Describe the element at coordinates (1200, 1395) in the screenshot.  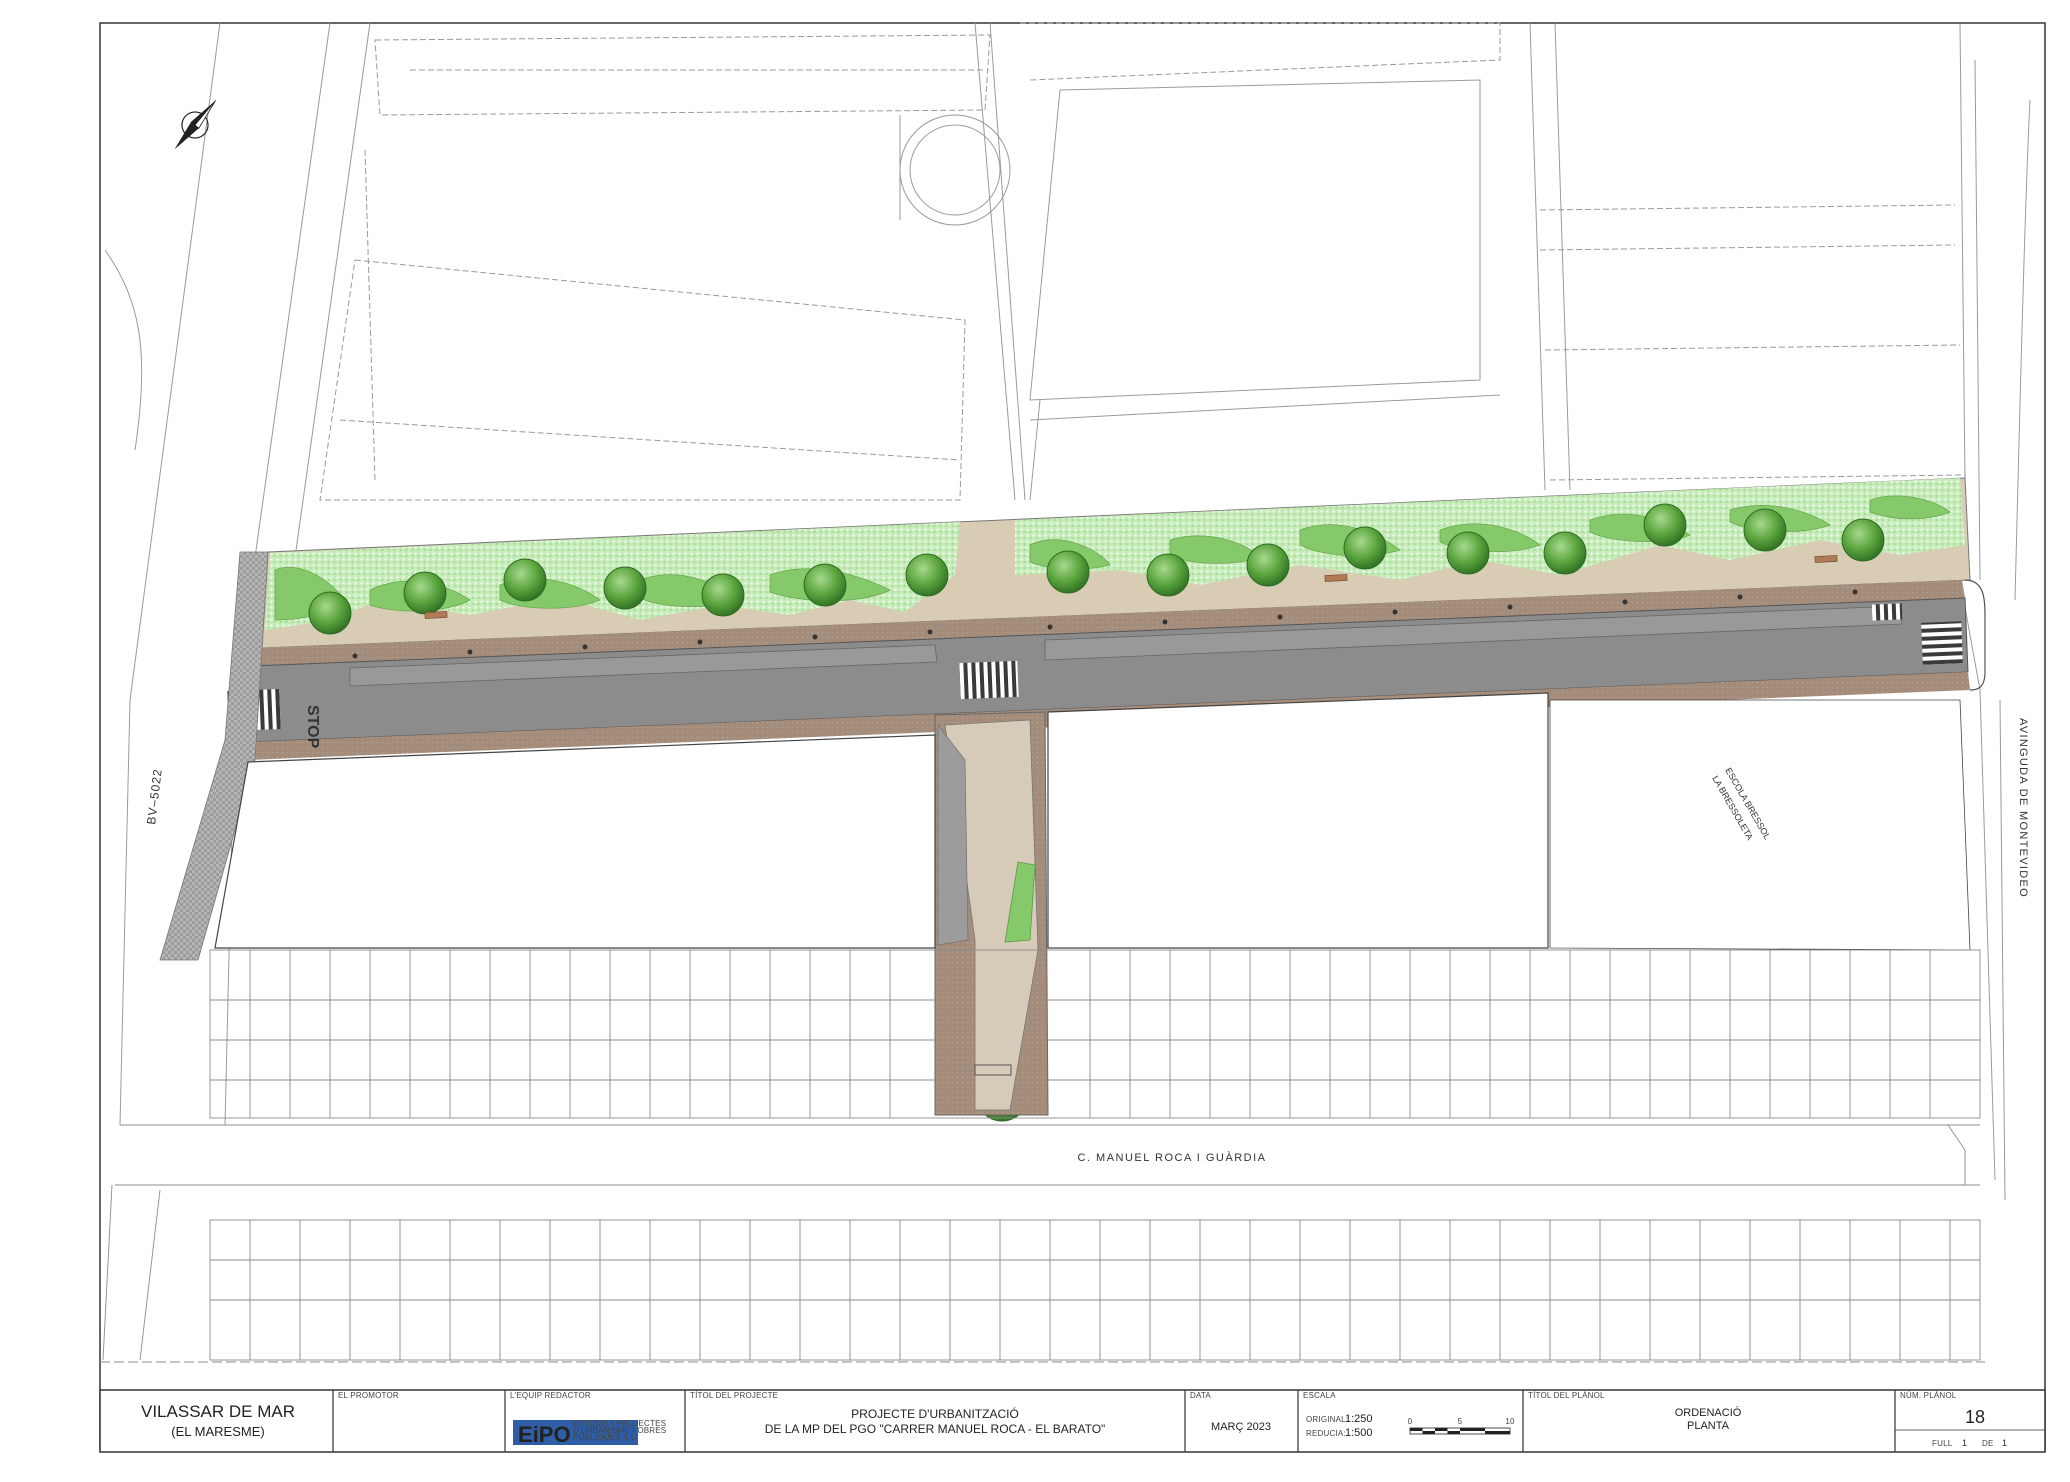
I see `date-label: DATA` at that location.